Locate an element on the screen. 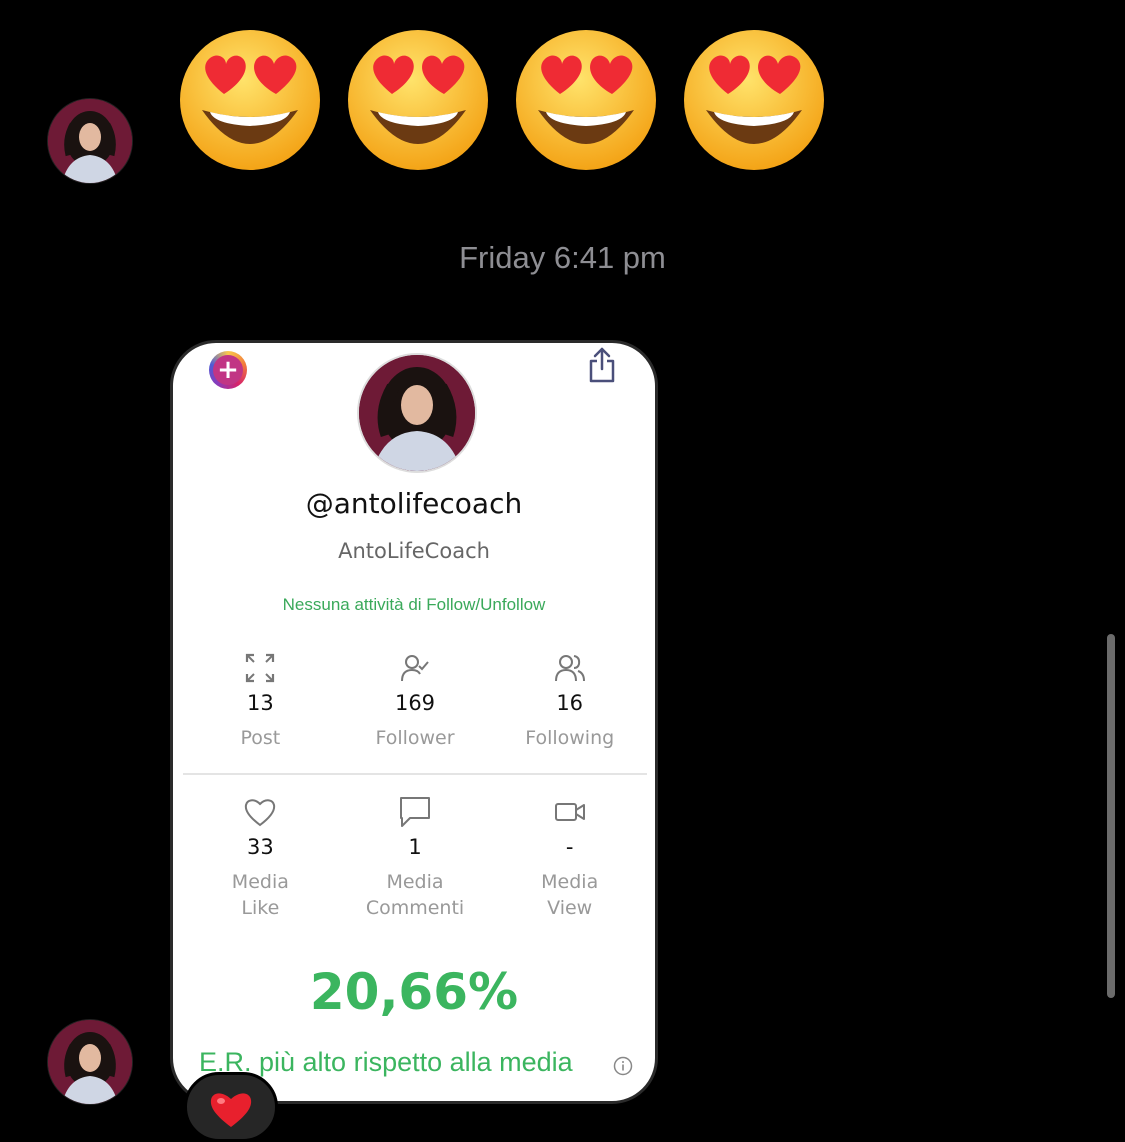 The height and width of the screenshot is (1142, 1125). stat-following: 16 Following is located at coordinates (569, 701).